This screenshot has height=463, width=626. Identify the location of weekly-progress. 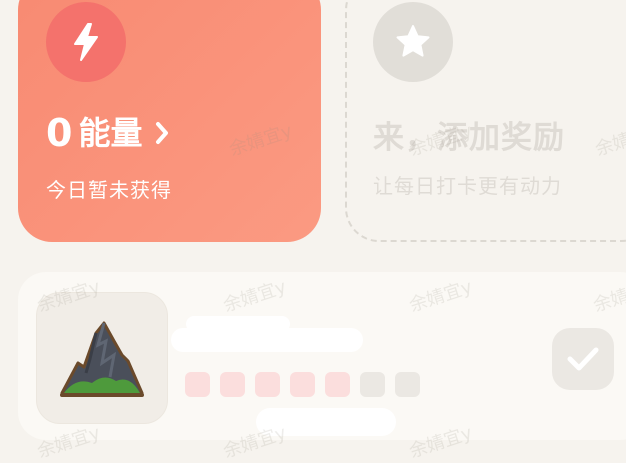
(302, 384).